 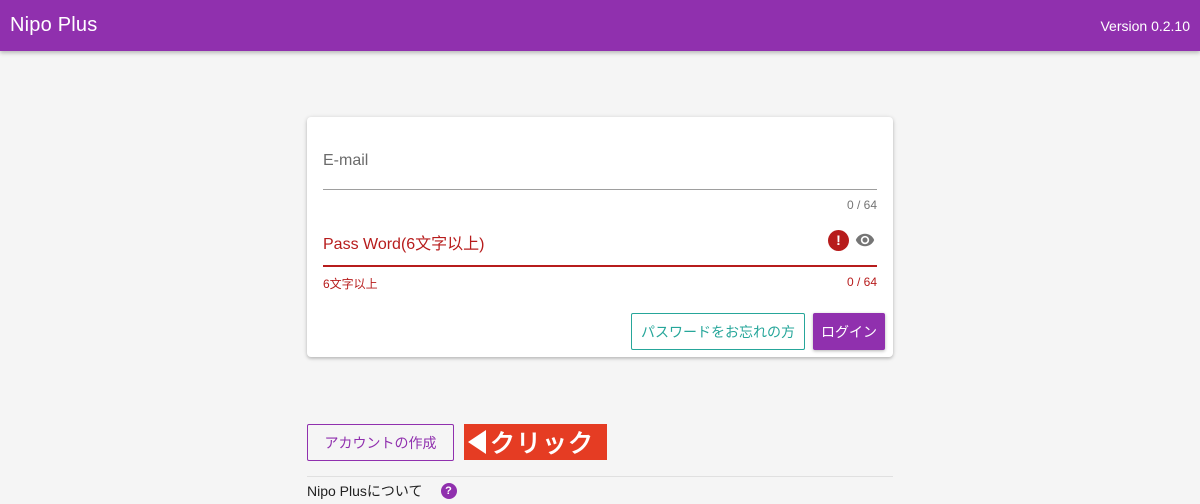 I want to click on password-label: Pass Word(6文字以上), so click(x=404, y=244).